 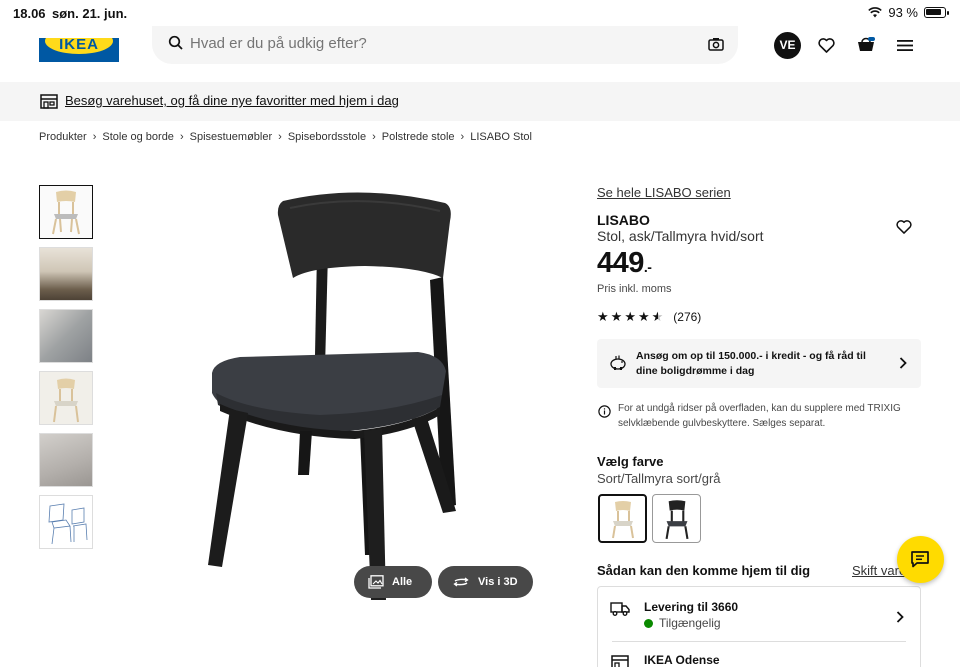 I want to click on breadcrumb-item: Spisestuemøbler, so click(x=231, y=137).